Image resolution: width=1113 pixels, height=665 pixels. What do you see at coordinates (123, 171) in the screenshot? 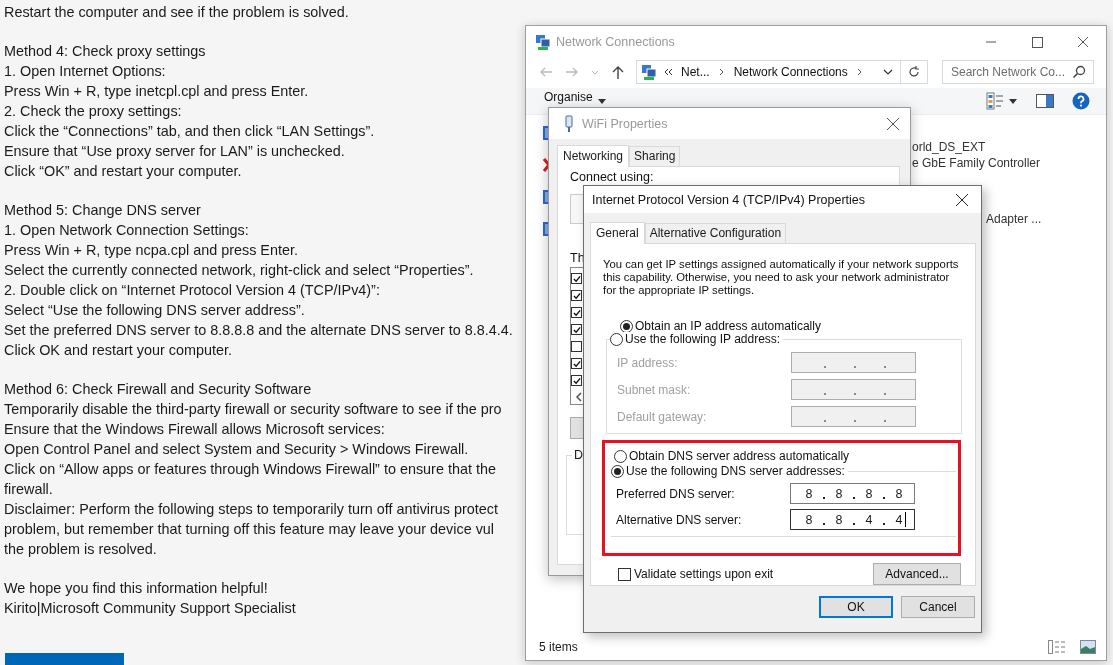
I see `article-text: Click “OK” and restart your computer.` at bounding box center [123, 171].